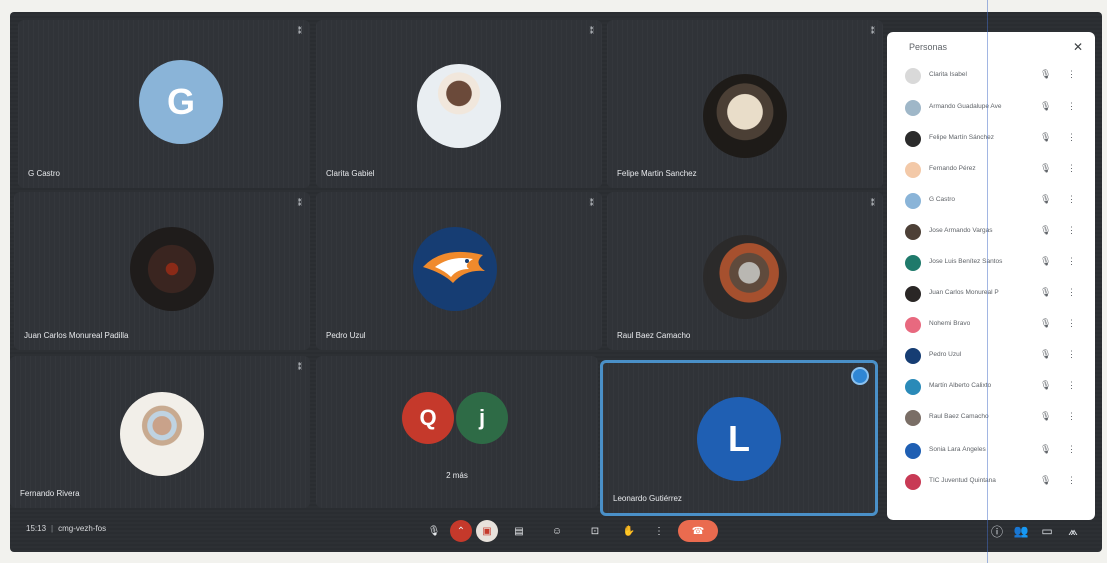 This screenshot has width=1107, height=563. Describe the element at coordinates (994, 325) in the screenshot. I see `people-list-item: Nohemi Bravo 🎙 ⋮` at that location.